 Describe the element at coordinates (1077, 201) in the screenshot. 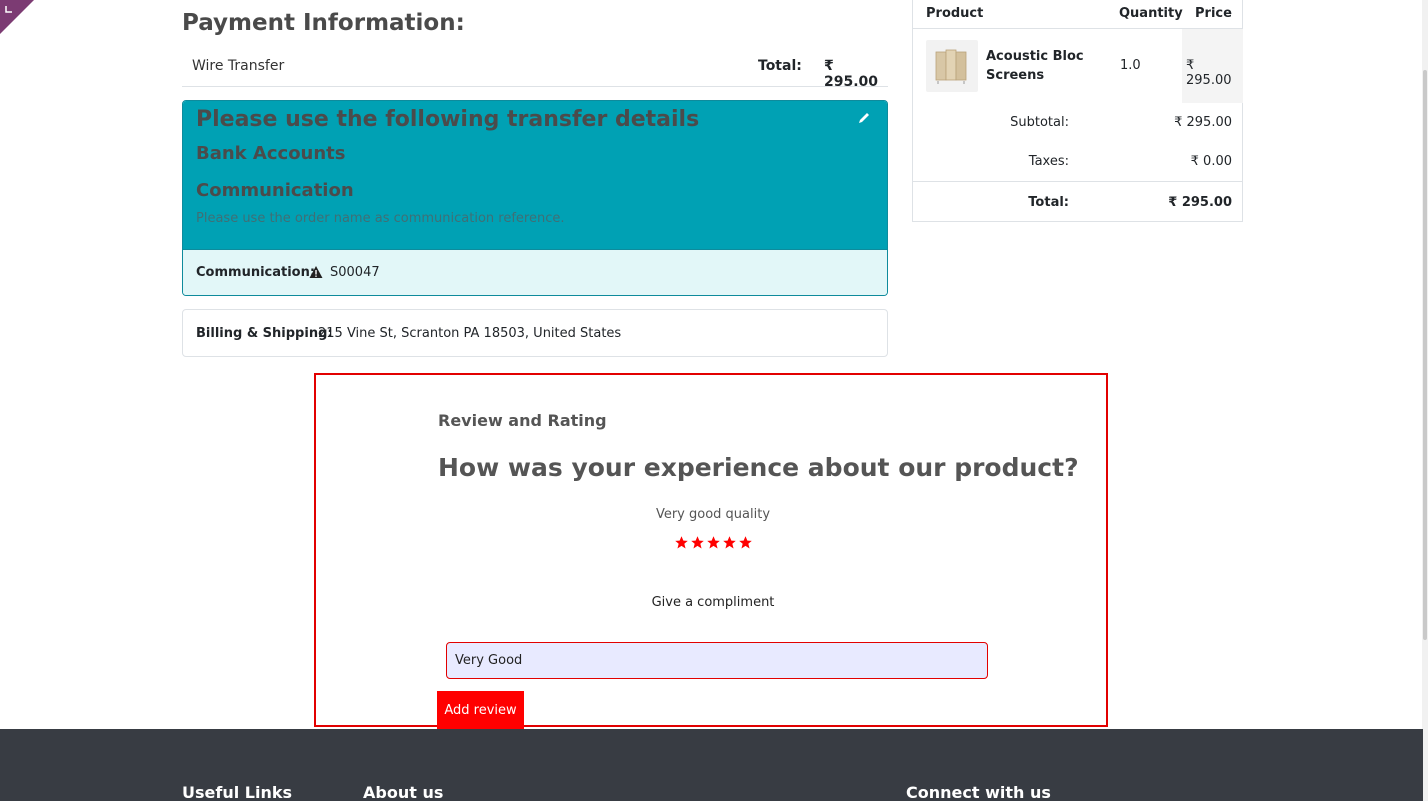

I see `total-row: Total: ₹ 295.00` at that location.